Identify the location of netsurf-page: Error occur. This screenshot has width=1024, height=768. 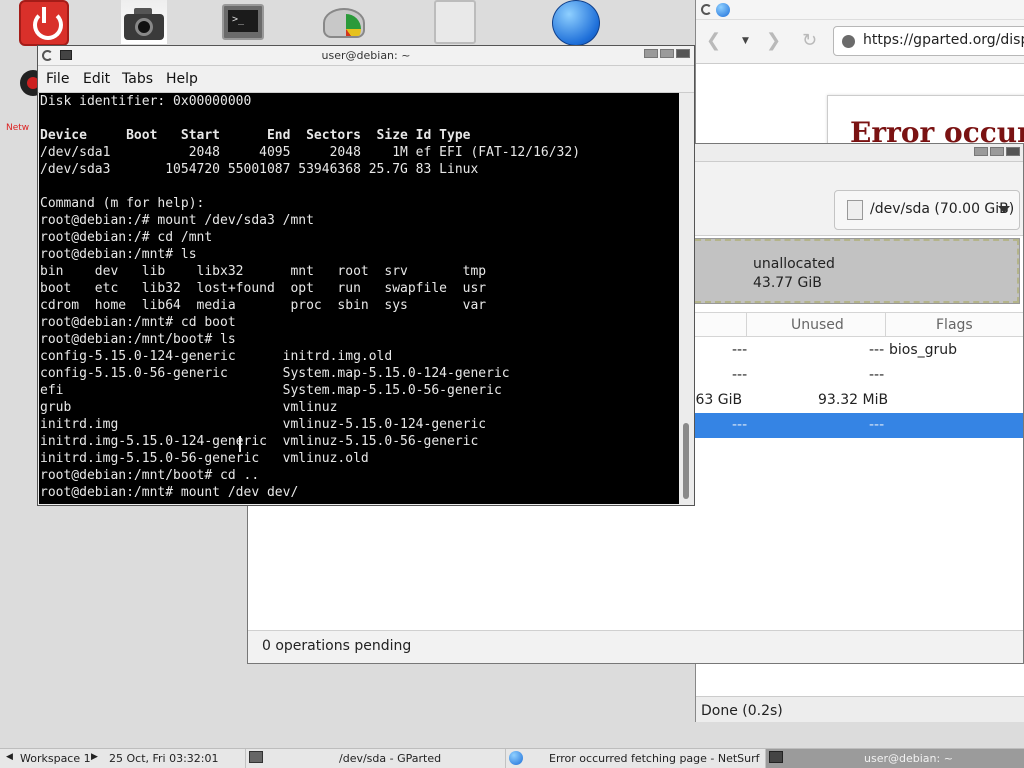
(860, 110).